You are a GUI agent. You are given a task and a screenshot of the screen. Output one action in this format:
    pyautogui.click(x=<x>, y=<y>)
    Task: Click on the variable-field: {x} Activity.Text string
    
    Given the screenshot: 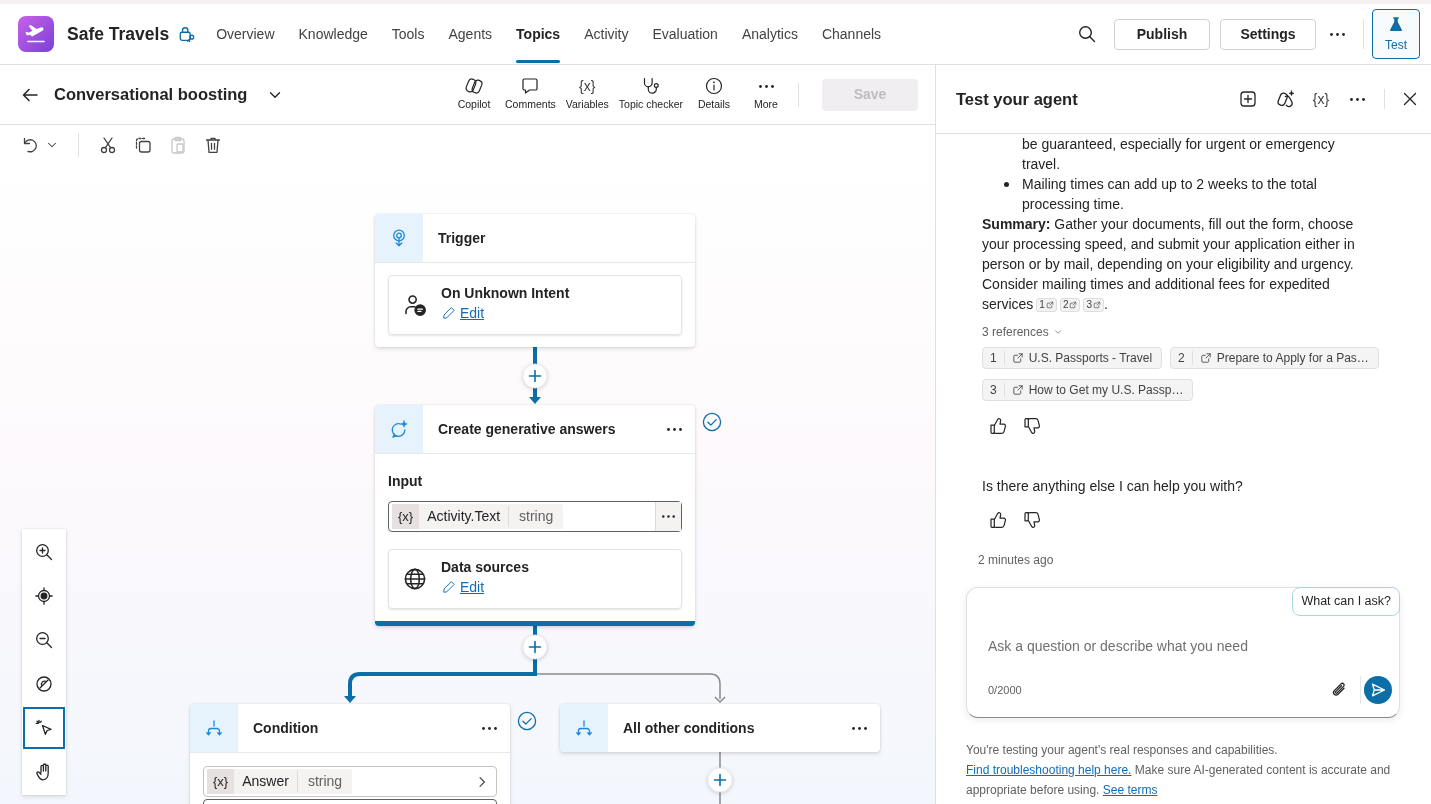 What is the action you would take?
    pyautogui.click(x=535, y=516)
    